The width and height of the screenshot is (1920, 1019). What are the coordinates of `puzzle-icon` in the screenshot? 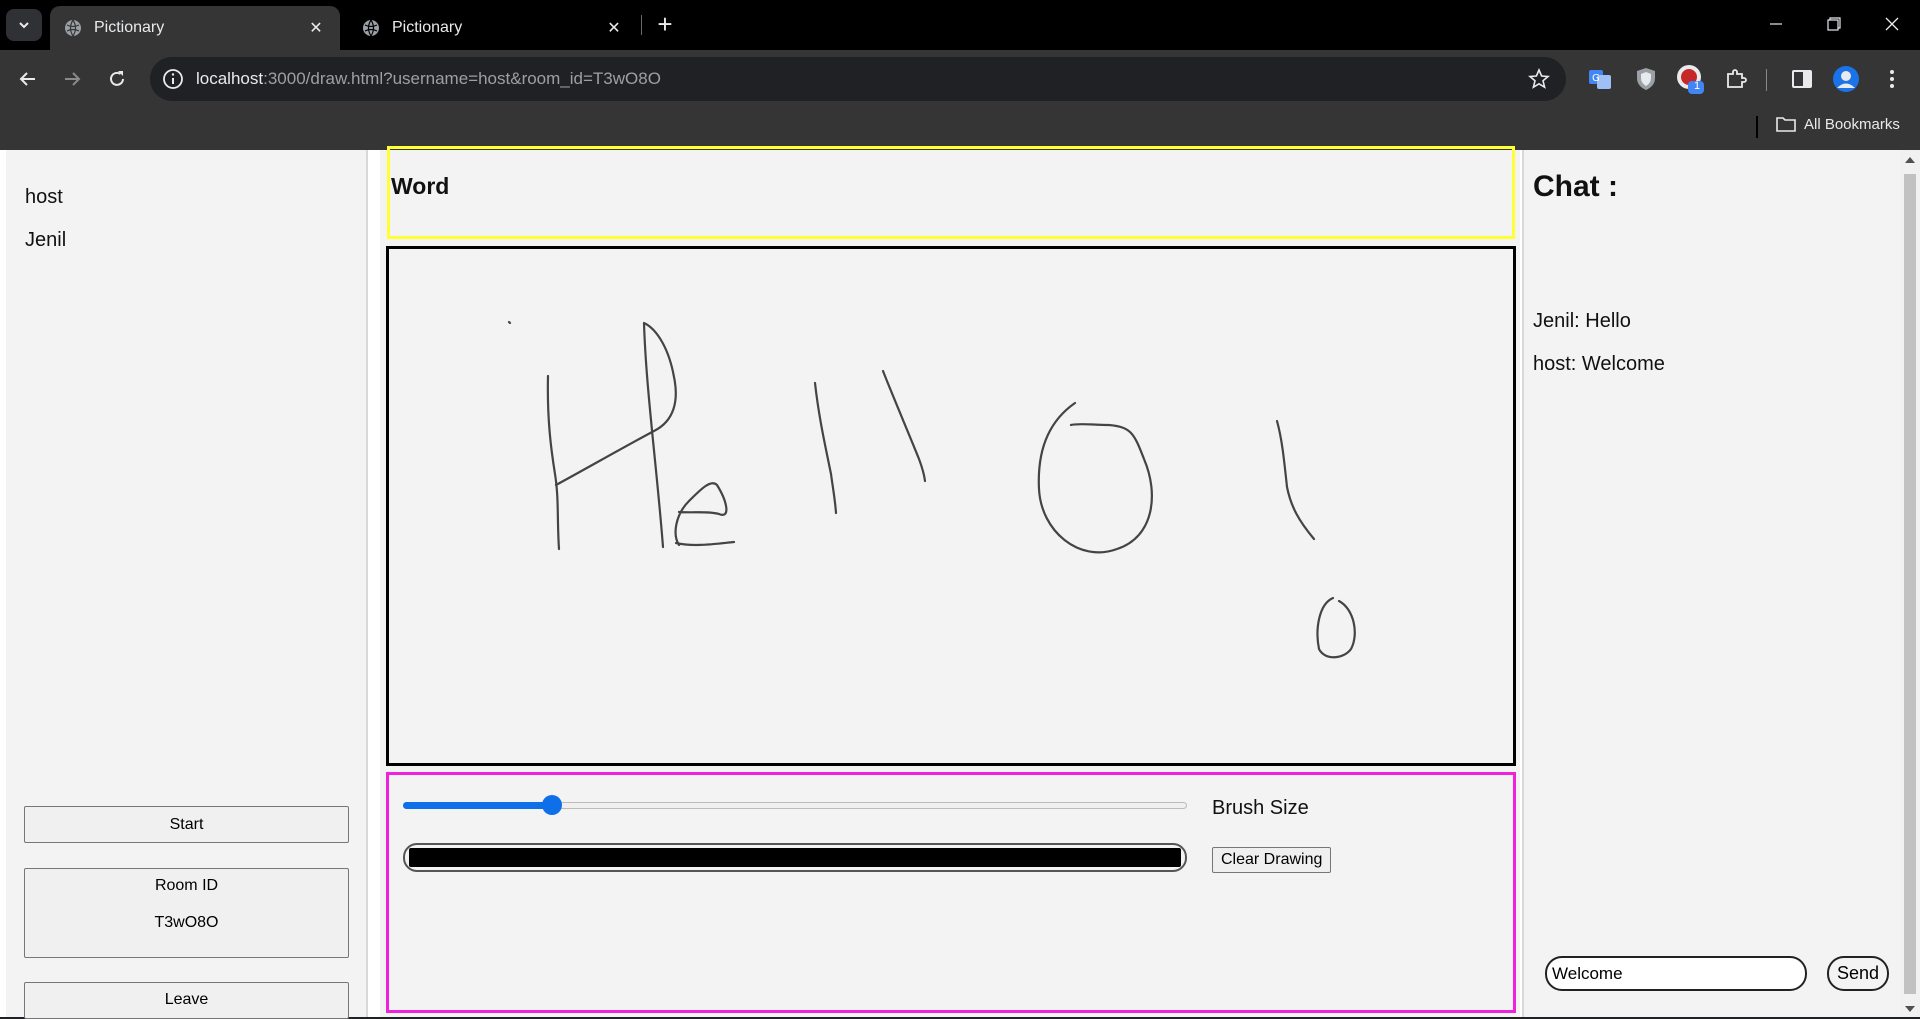 It's located at (1737, 78).